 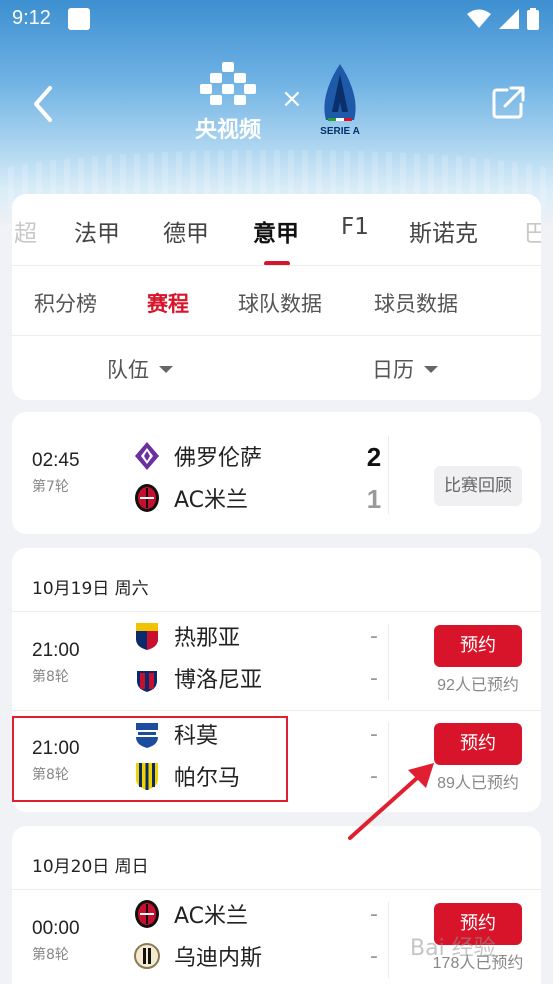 What do you see at coordinates (355, 227) in the screenshot?
I see `tab-f1: F1` at bounding box center [355, 227].